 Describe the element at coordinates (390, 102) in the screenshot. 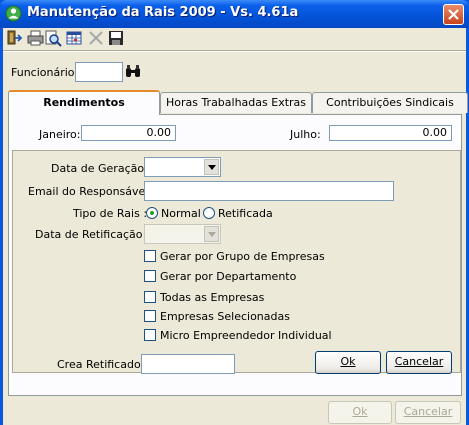

I see `tab-contribuicoes-sindicais: Contribuições Sindicais` at that location.